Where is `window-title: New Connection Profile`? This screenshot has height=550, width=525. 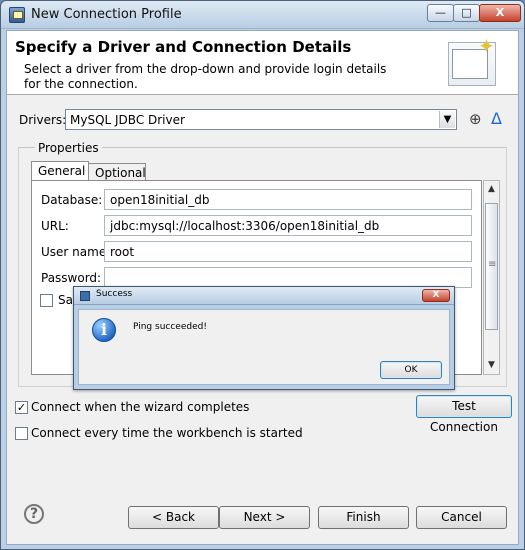
window-title: New Connection Profile is located at coordinates (106, 14).